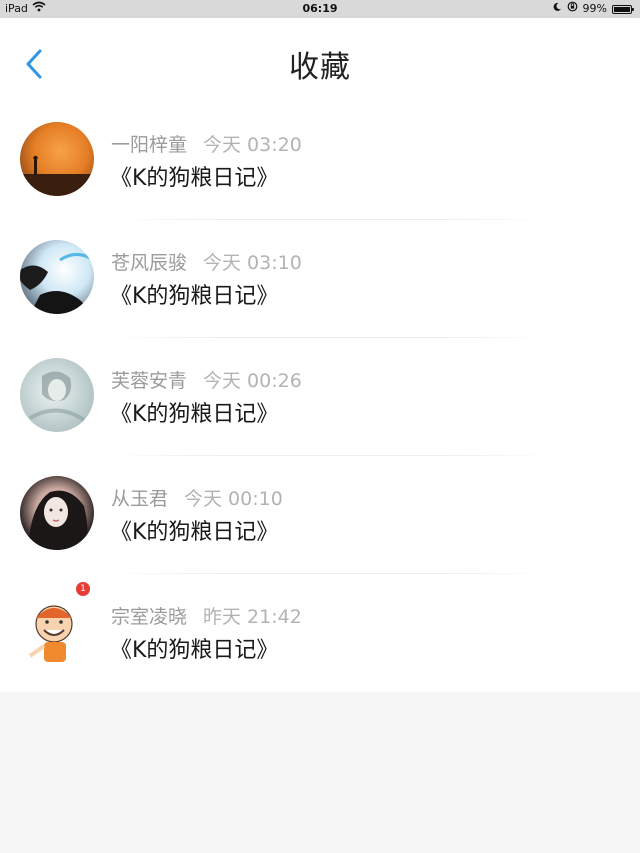 The width and height of the screenshot is (640, 853). Describe the element at coordinates (149, 145) in the screenshot. I see `author-name: 一阳梓童` at that location.